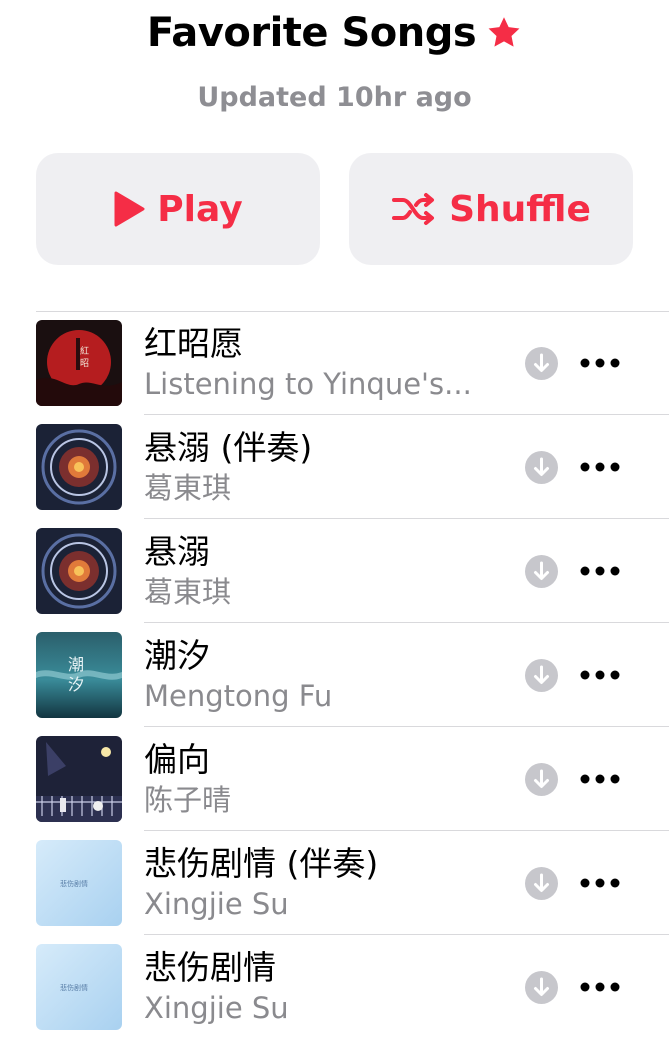 This screenshot has width=669, height=1039. I want to click on album-art: 潮 汐, so click(79, 675).